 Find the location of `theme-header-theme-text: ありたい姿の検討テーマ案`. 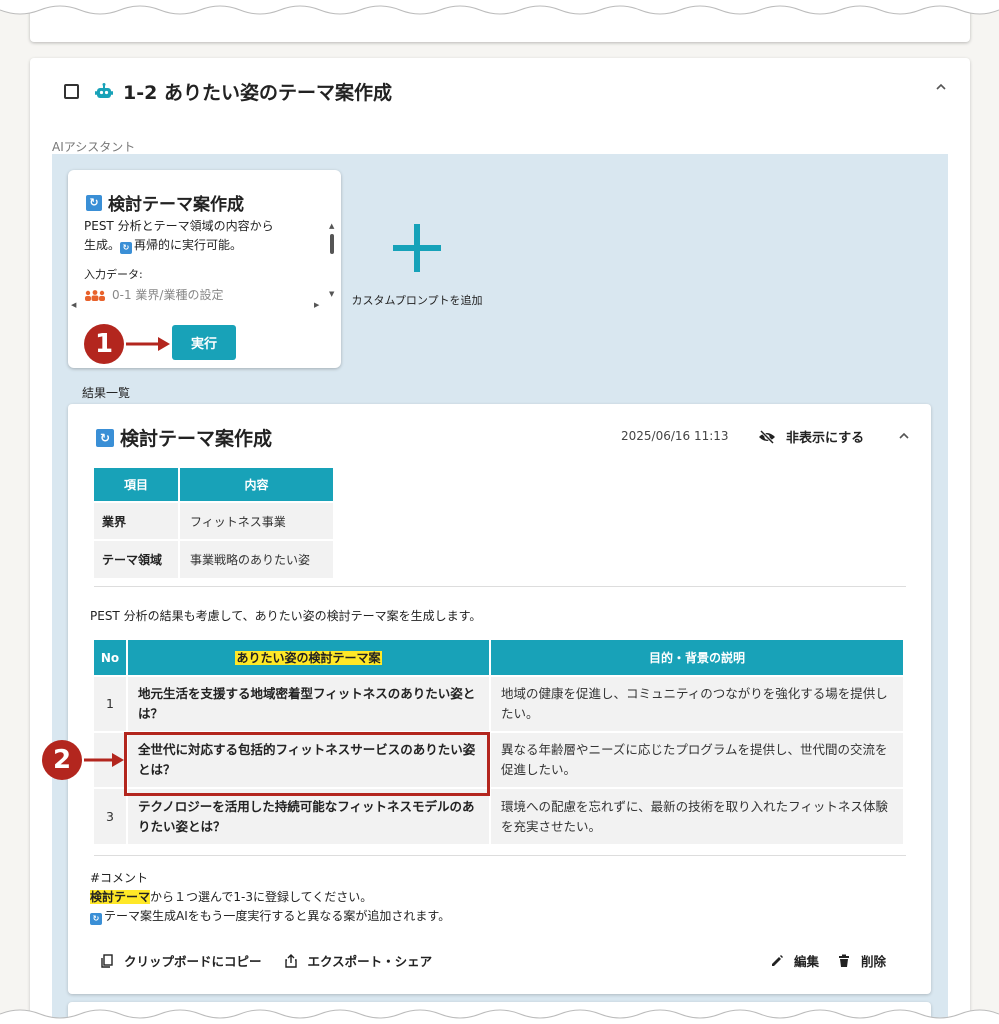

theme-header-theme-text: ありたい姿の検討テーマ案 is located at coordinates (308, 658).